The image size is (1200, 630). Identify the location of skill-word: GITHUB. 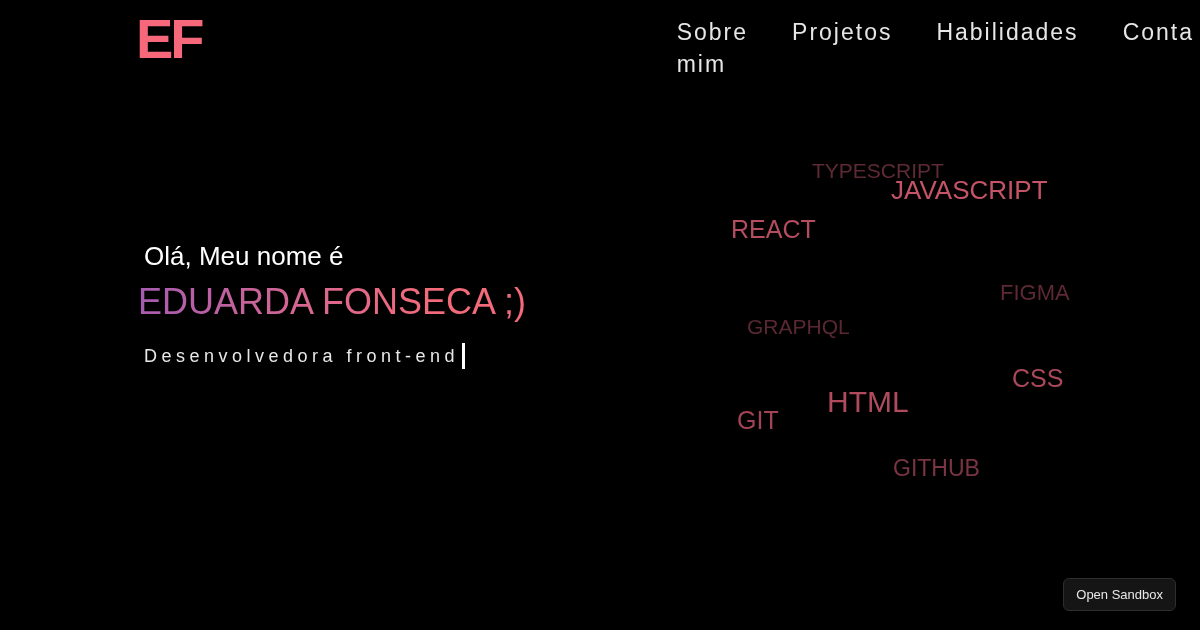
(936, 469).